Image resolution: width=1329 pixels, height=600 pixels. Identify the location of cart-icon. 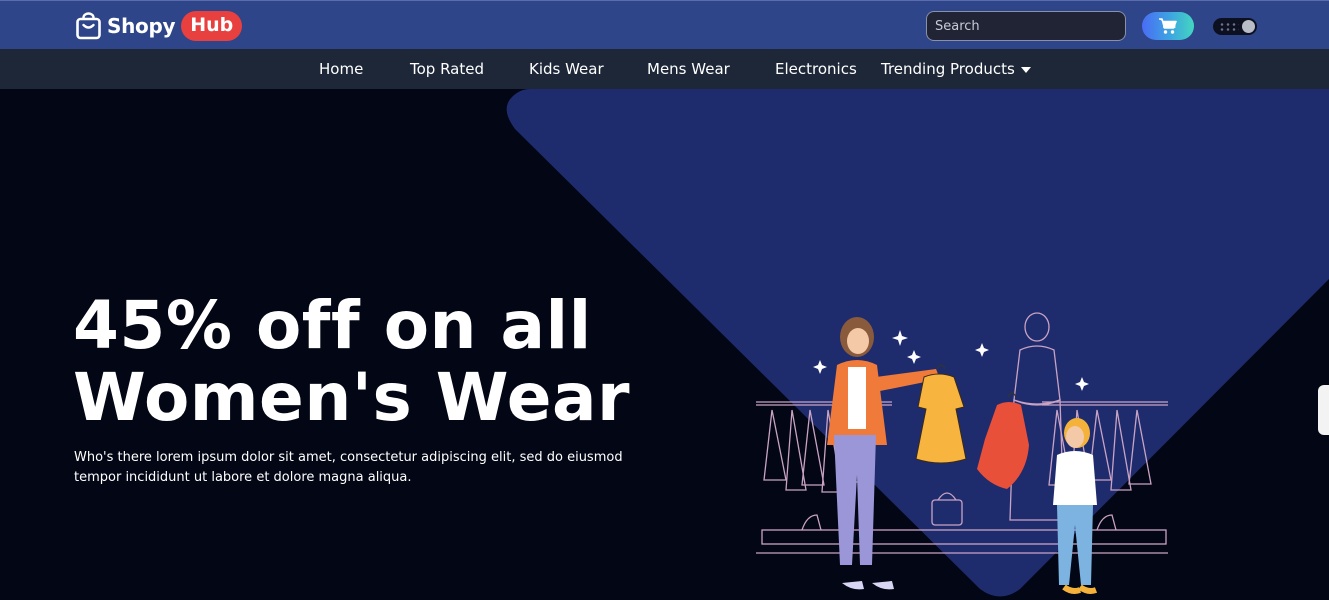
(1168, 26).